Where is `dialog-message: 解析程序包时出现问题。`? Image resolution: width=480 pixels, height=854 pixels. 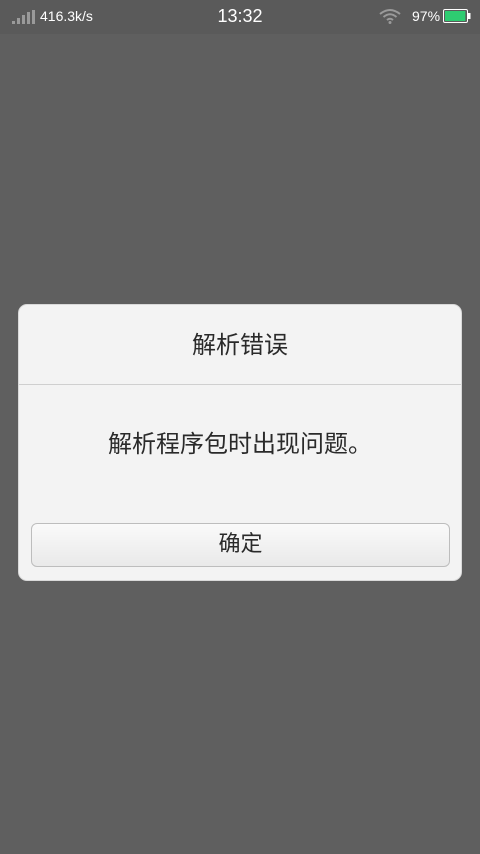
dialog-message: 解析程序包时出现问题。 is located at coordinates (240, 444).